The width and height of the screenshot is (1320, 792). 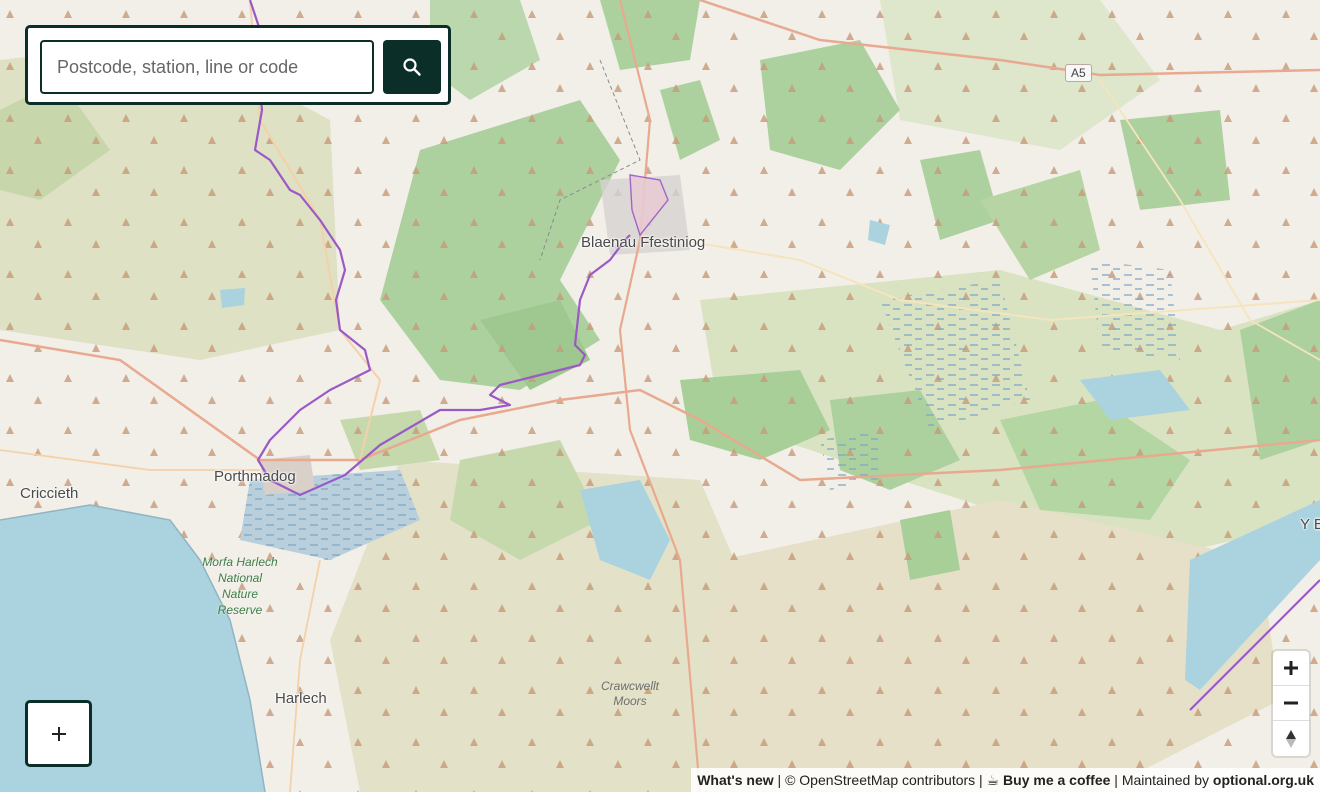 I want to click on nature-reserve-line3: Nature, so click(x=240, y=594).